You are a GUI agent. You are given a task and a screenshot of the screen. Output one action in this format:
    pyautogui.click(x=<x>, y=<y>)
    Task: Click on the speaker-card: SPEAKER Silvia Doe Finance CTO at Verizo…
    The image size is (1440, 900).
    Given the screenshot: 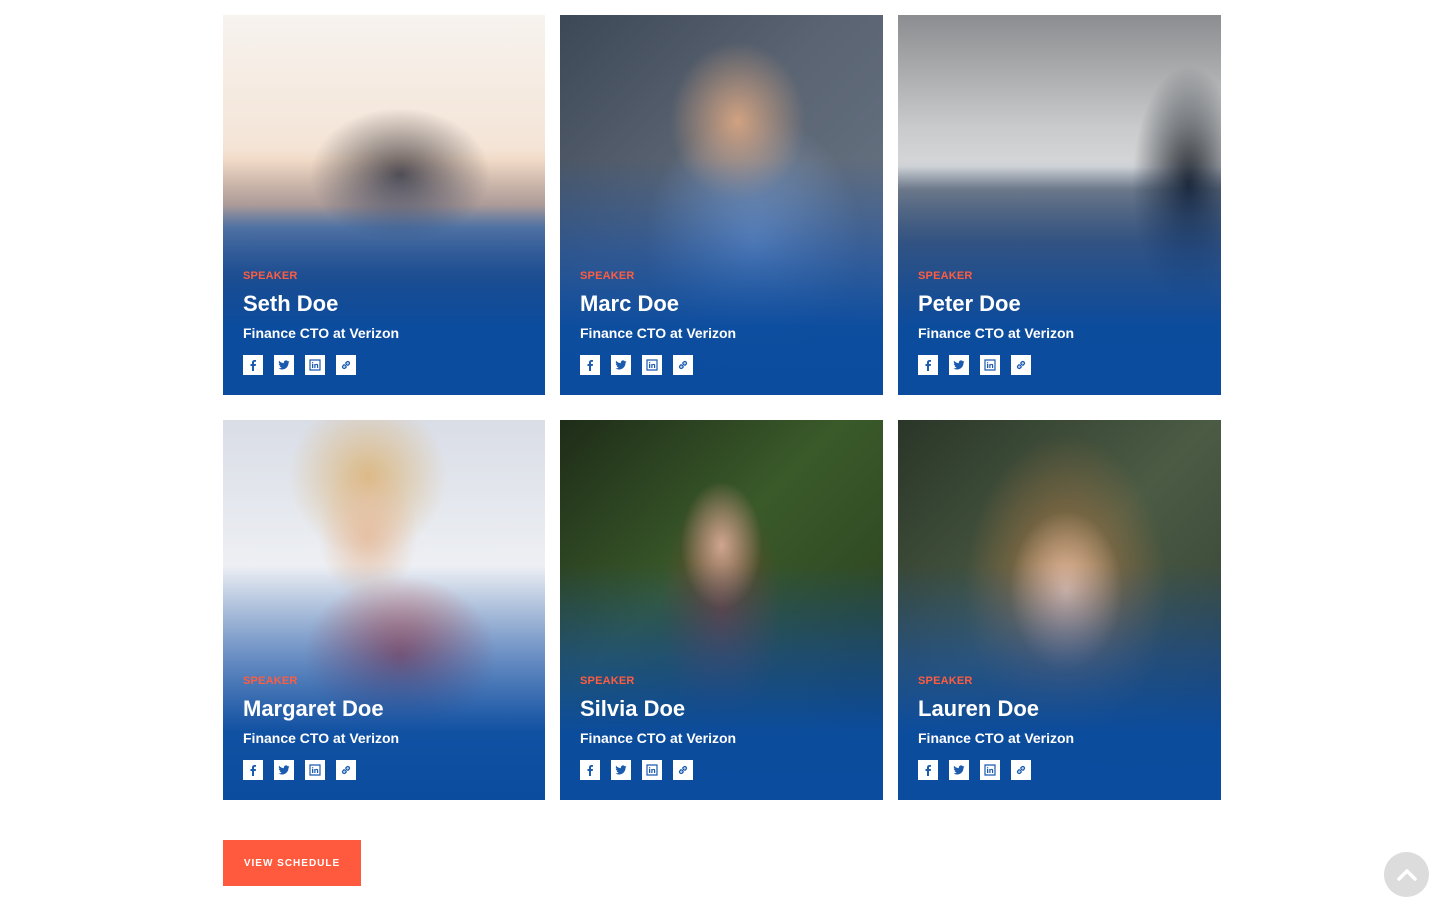 What is the action you would take?
    pyautogui.click(x=721, y=610)
    